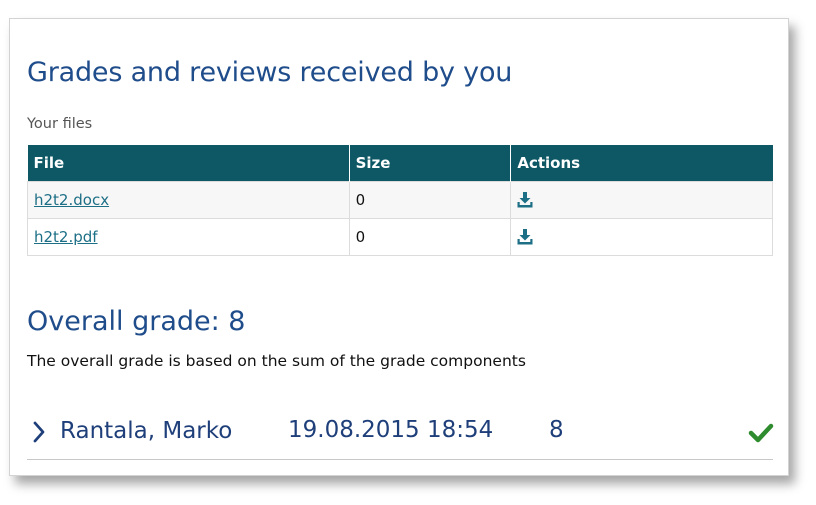 The width and height of the screenshot is (816, 505). I want to click on files-table-header: File Size Actions, so click(400, 163).